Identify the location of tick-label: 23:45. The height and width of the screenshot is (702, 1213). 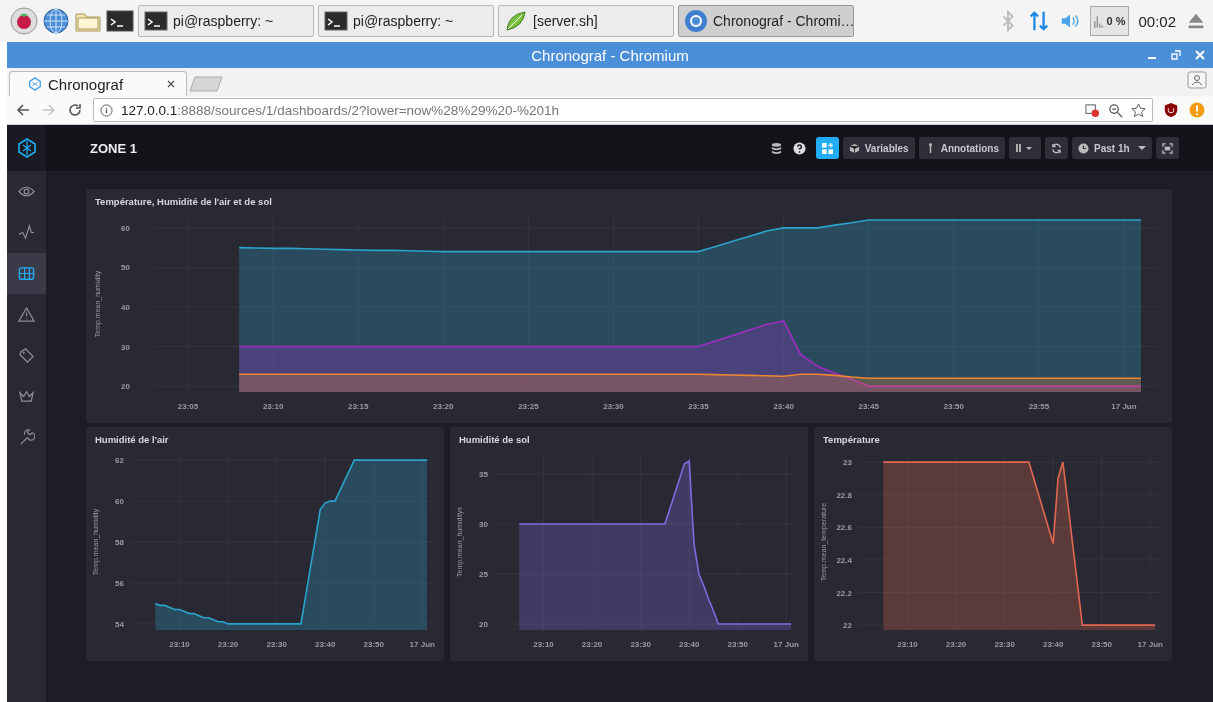
(868, 406).